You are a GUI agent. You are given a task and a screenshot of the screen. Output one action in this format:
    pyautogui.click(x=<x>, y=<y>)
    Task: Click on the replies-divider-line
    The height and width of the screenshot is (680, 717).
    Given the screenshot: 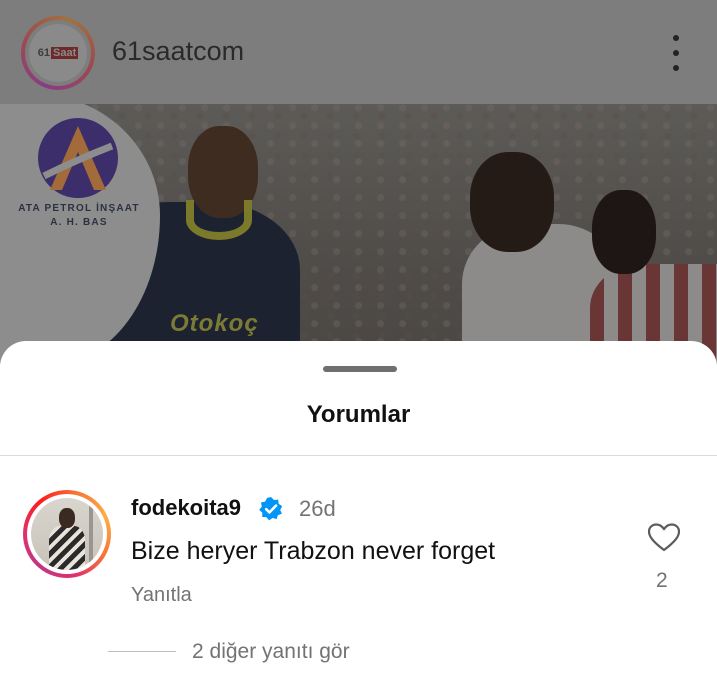 What is the action you would take?
    pyautogui.click(x=142, y=651)
    